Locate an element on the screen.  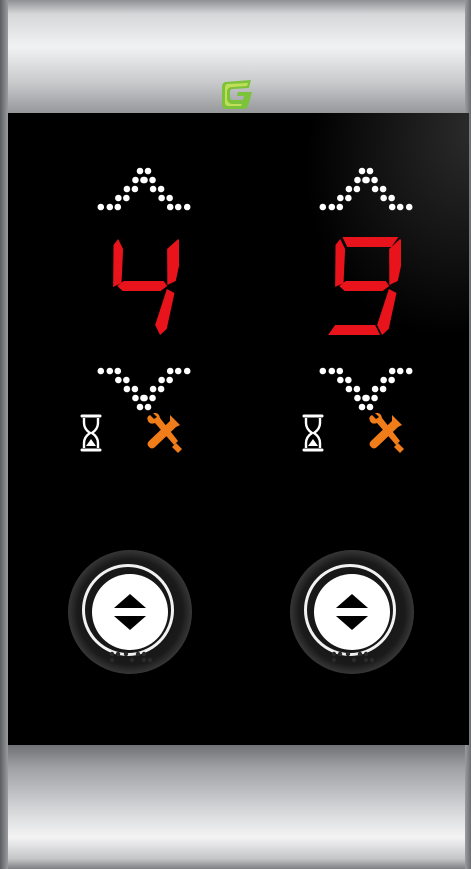
bottom-bezel is located at coordinates (235, 806).